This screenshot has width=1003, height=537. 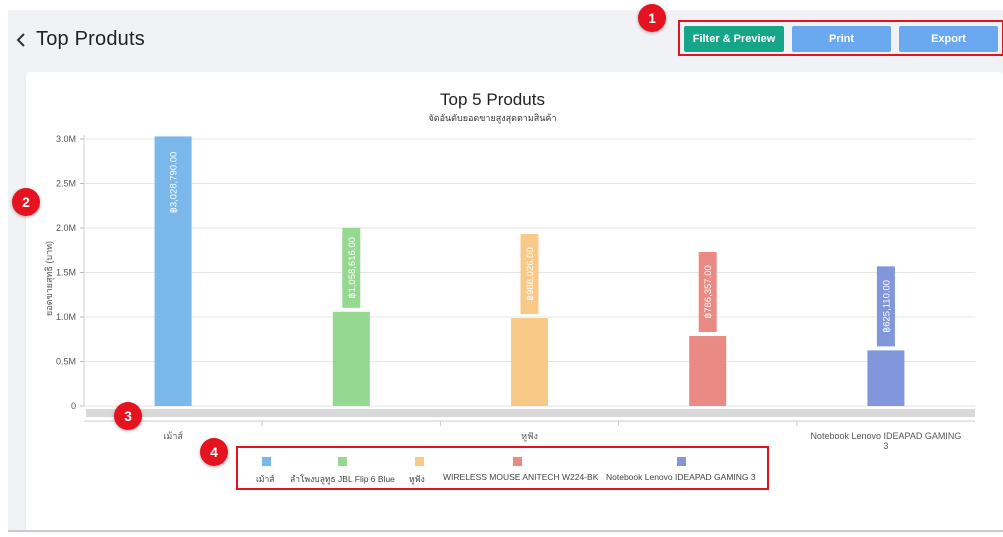 I want to click on legend-label: WIRELESS MOUSE ANITECH W224-BK, so click(x=520, y=477).